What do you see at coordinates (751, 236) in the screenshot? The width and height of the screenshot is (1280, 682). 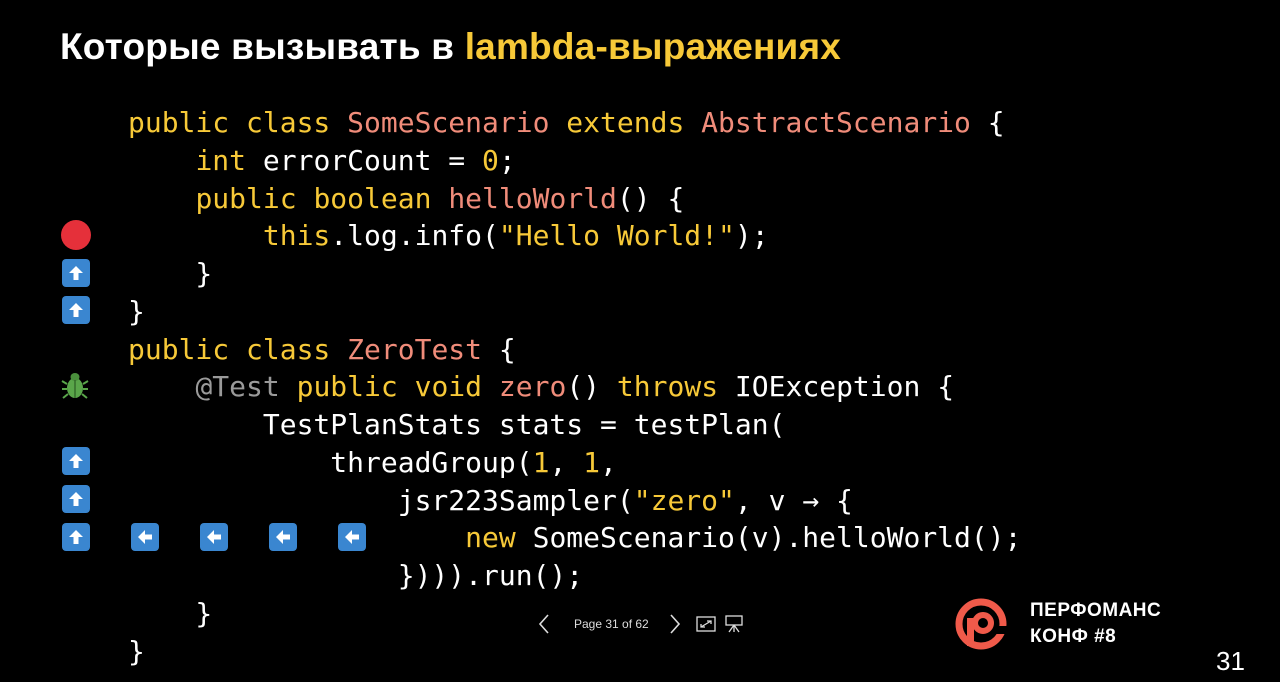 I see `code-token: );` at bounding box center [751, 236].